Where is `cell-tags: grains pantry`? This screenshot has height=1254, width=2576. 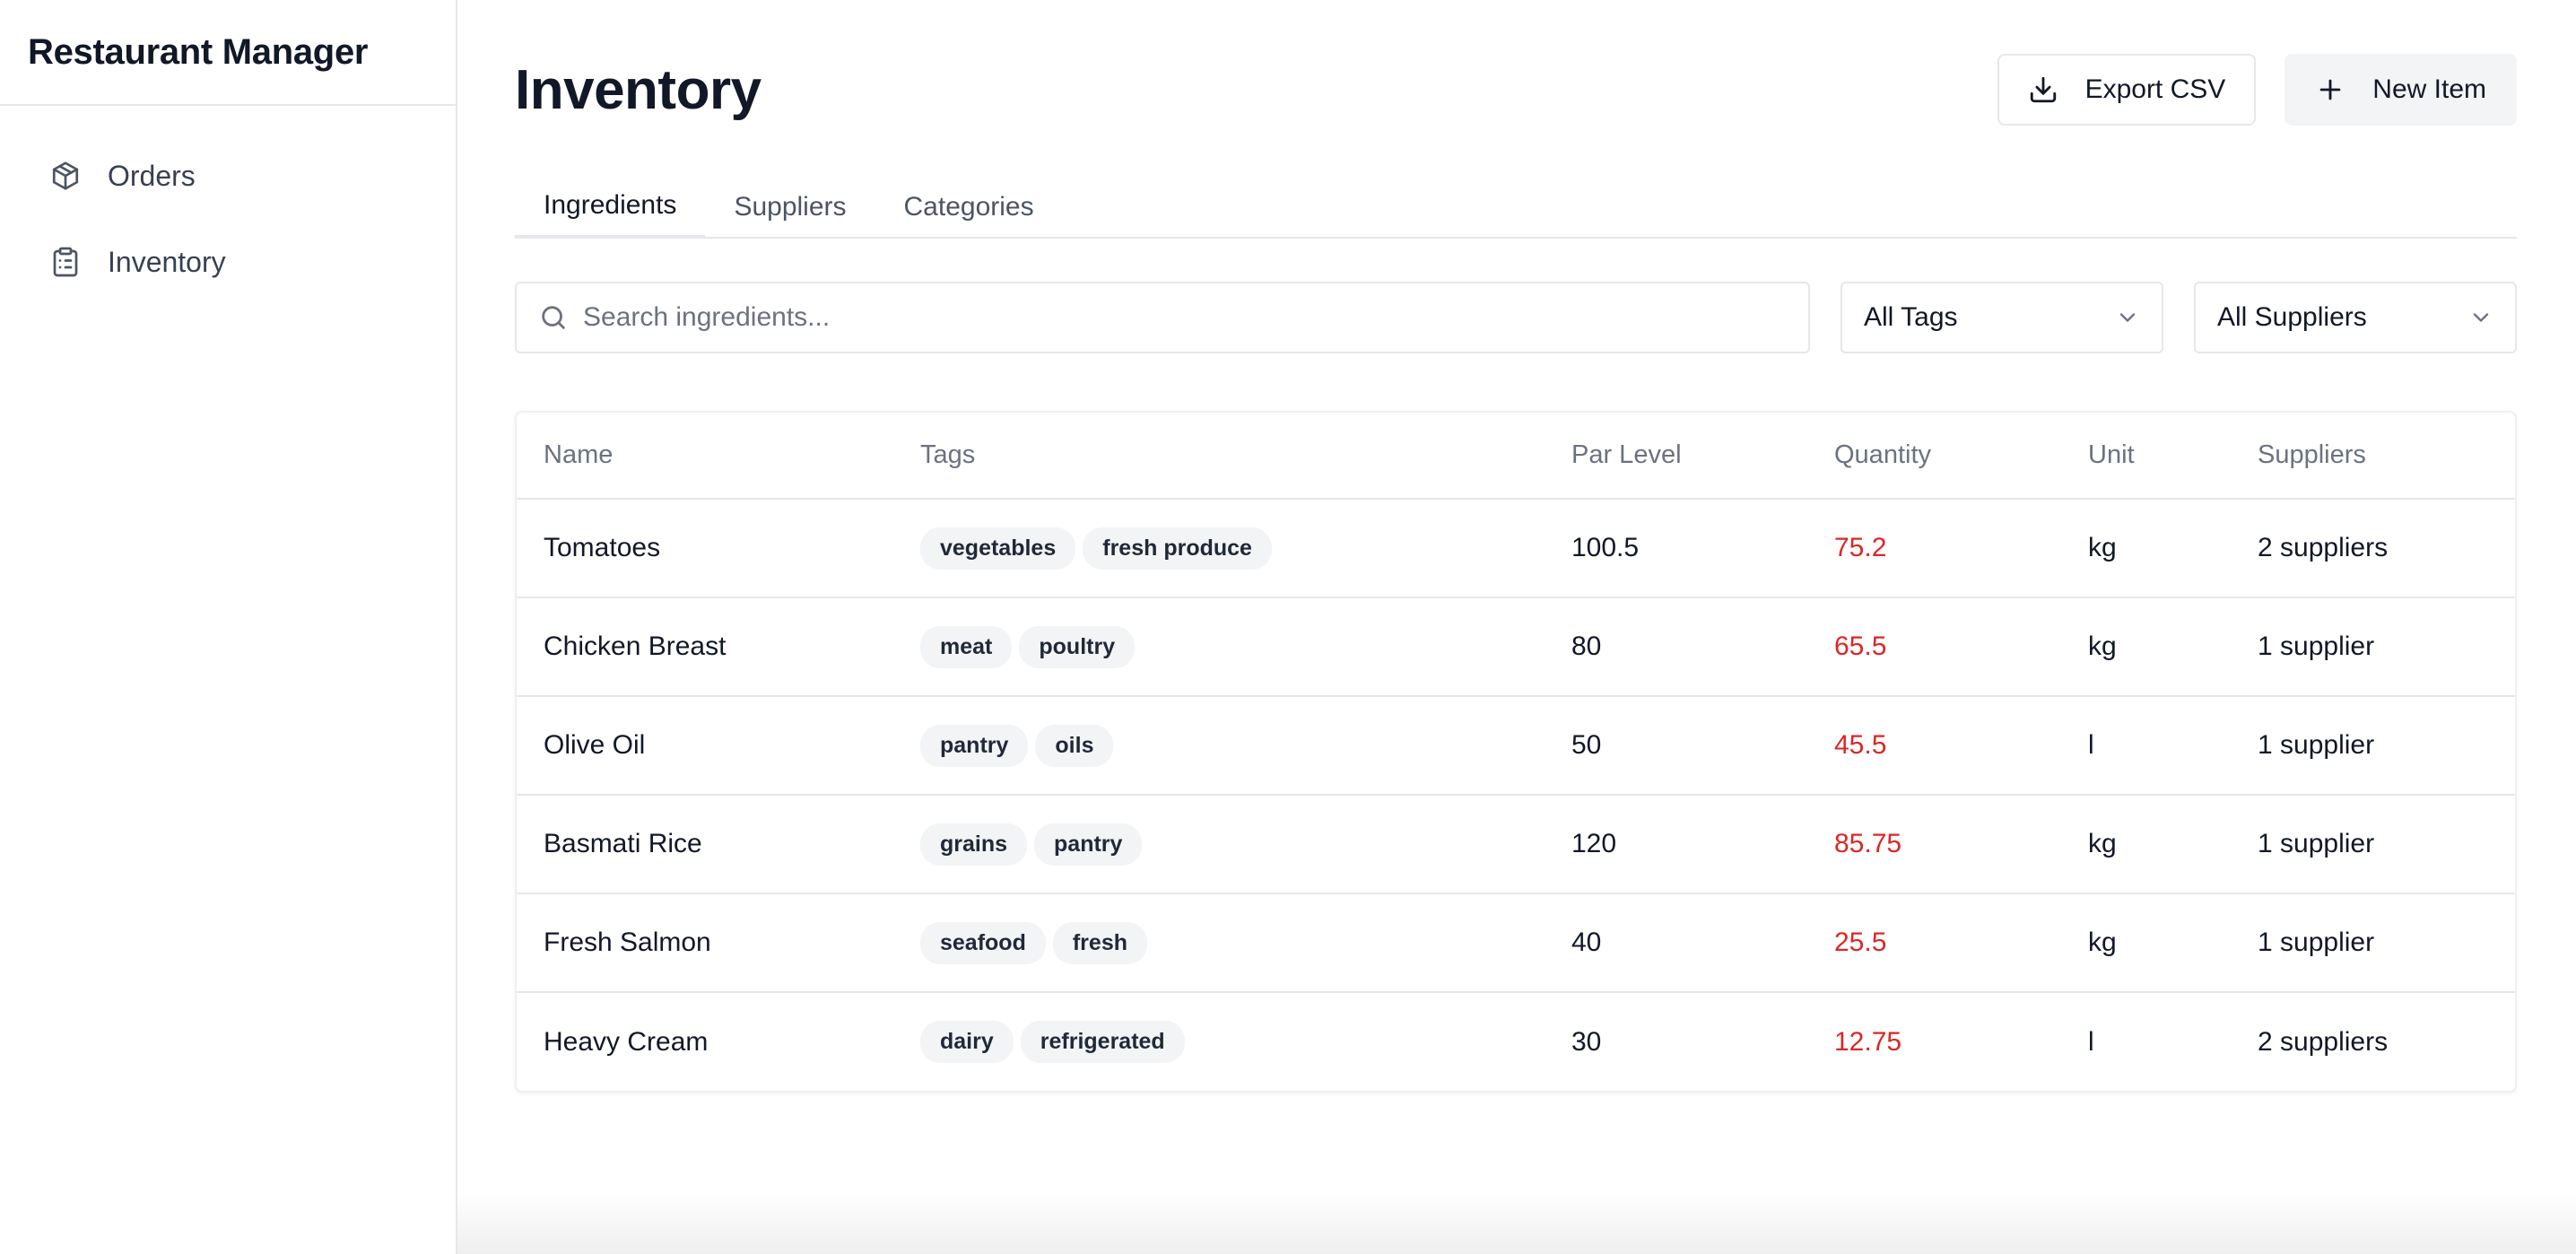 cell-tags: grains pantry is located at coordinates (1219, 844).